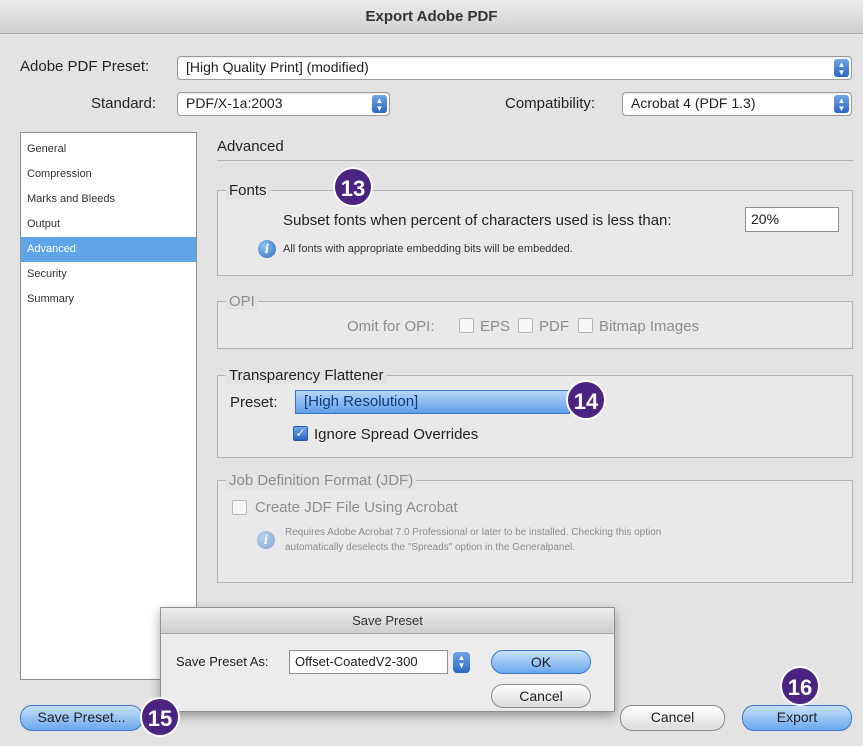 This screenshot has height=746, width=863. I want to click on jdf-group-title: Job Definition Format (JDF), so click(321, 480).